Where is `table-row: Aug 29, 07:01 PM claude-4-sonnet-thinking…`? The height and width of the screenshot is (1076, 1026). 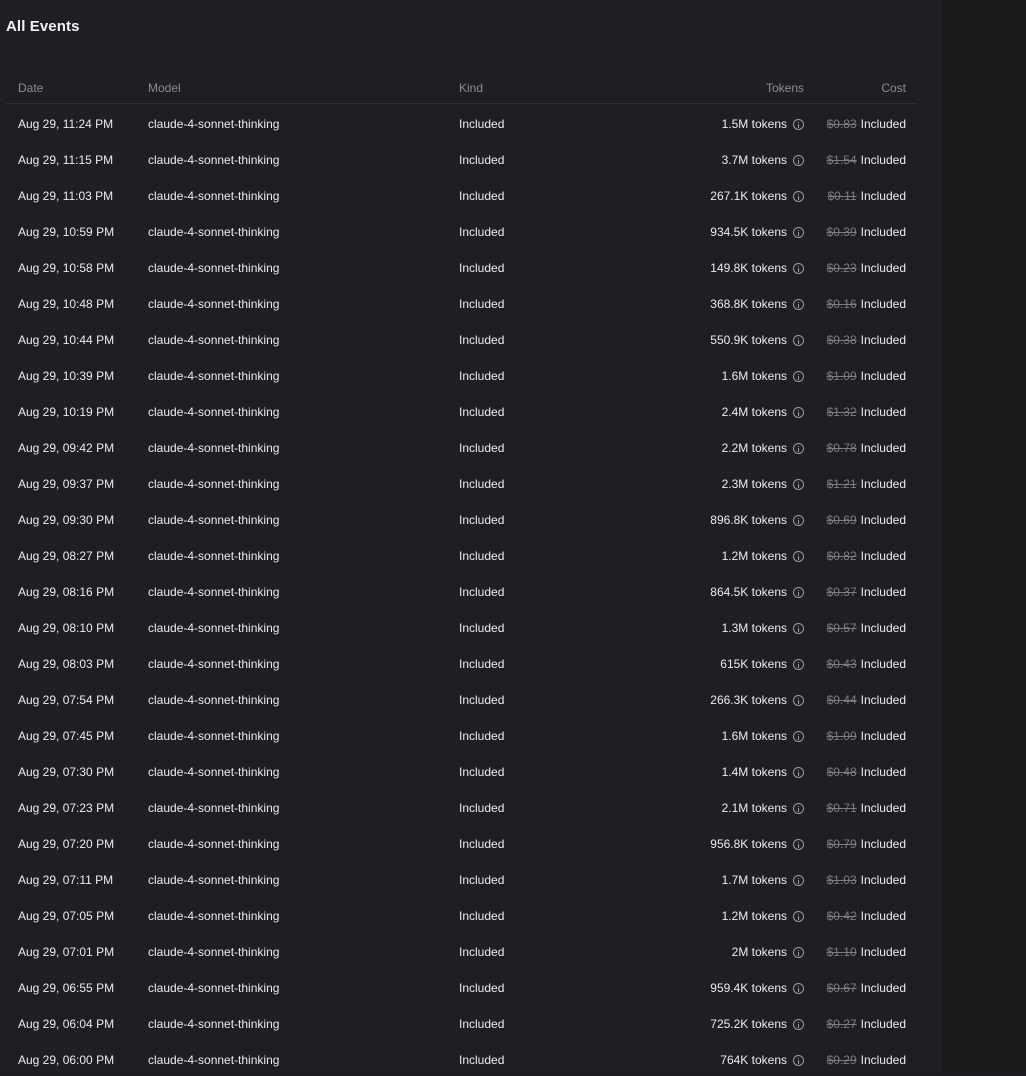
table-row: Aug 29, 07:01 PM claude-4-sonnet-thinking… is located at coordinates (462, 950).